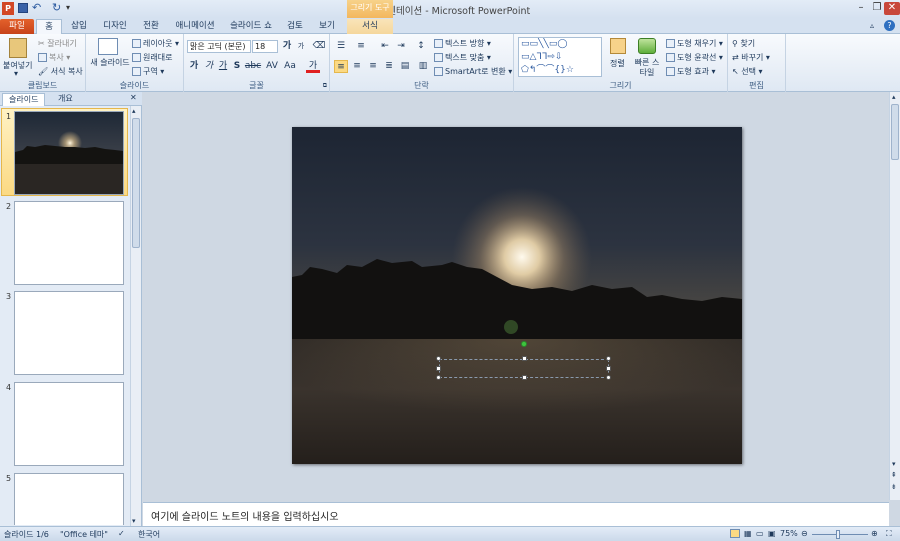 This screenshot has height=541, width=900. I want to click on tab-slide-show: 슬라이드 쇼, so click(251, 26).